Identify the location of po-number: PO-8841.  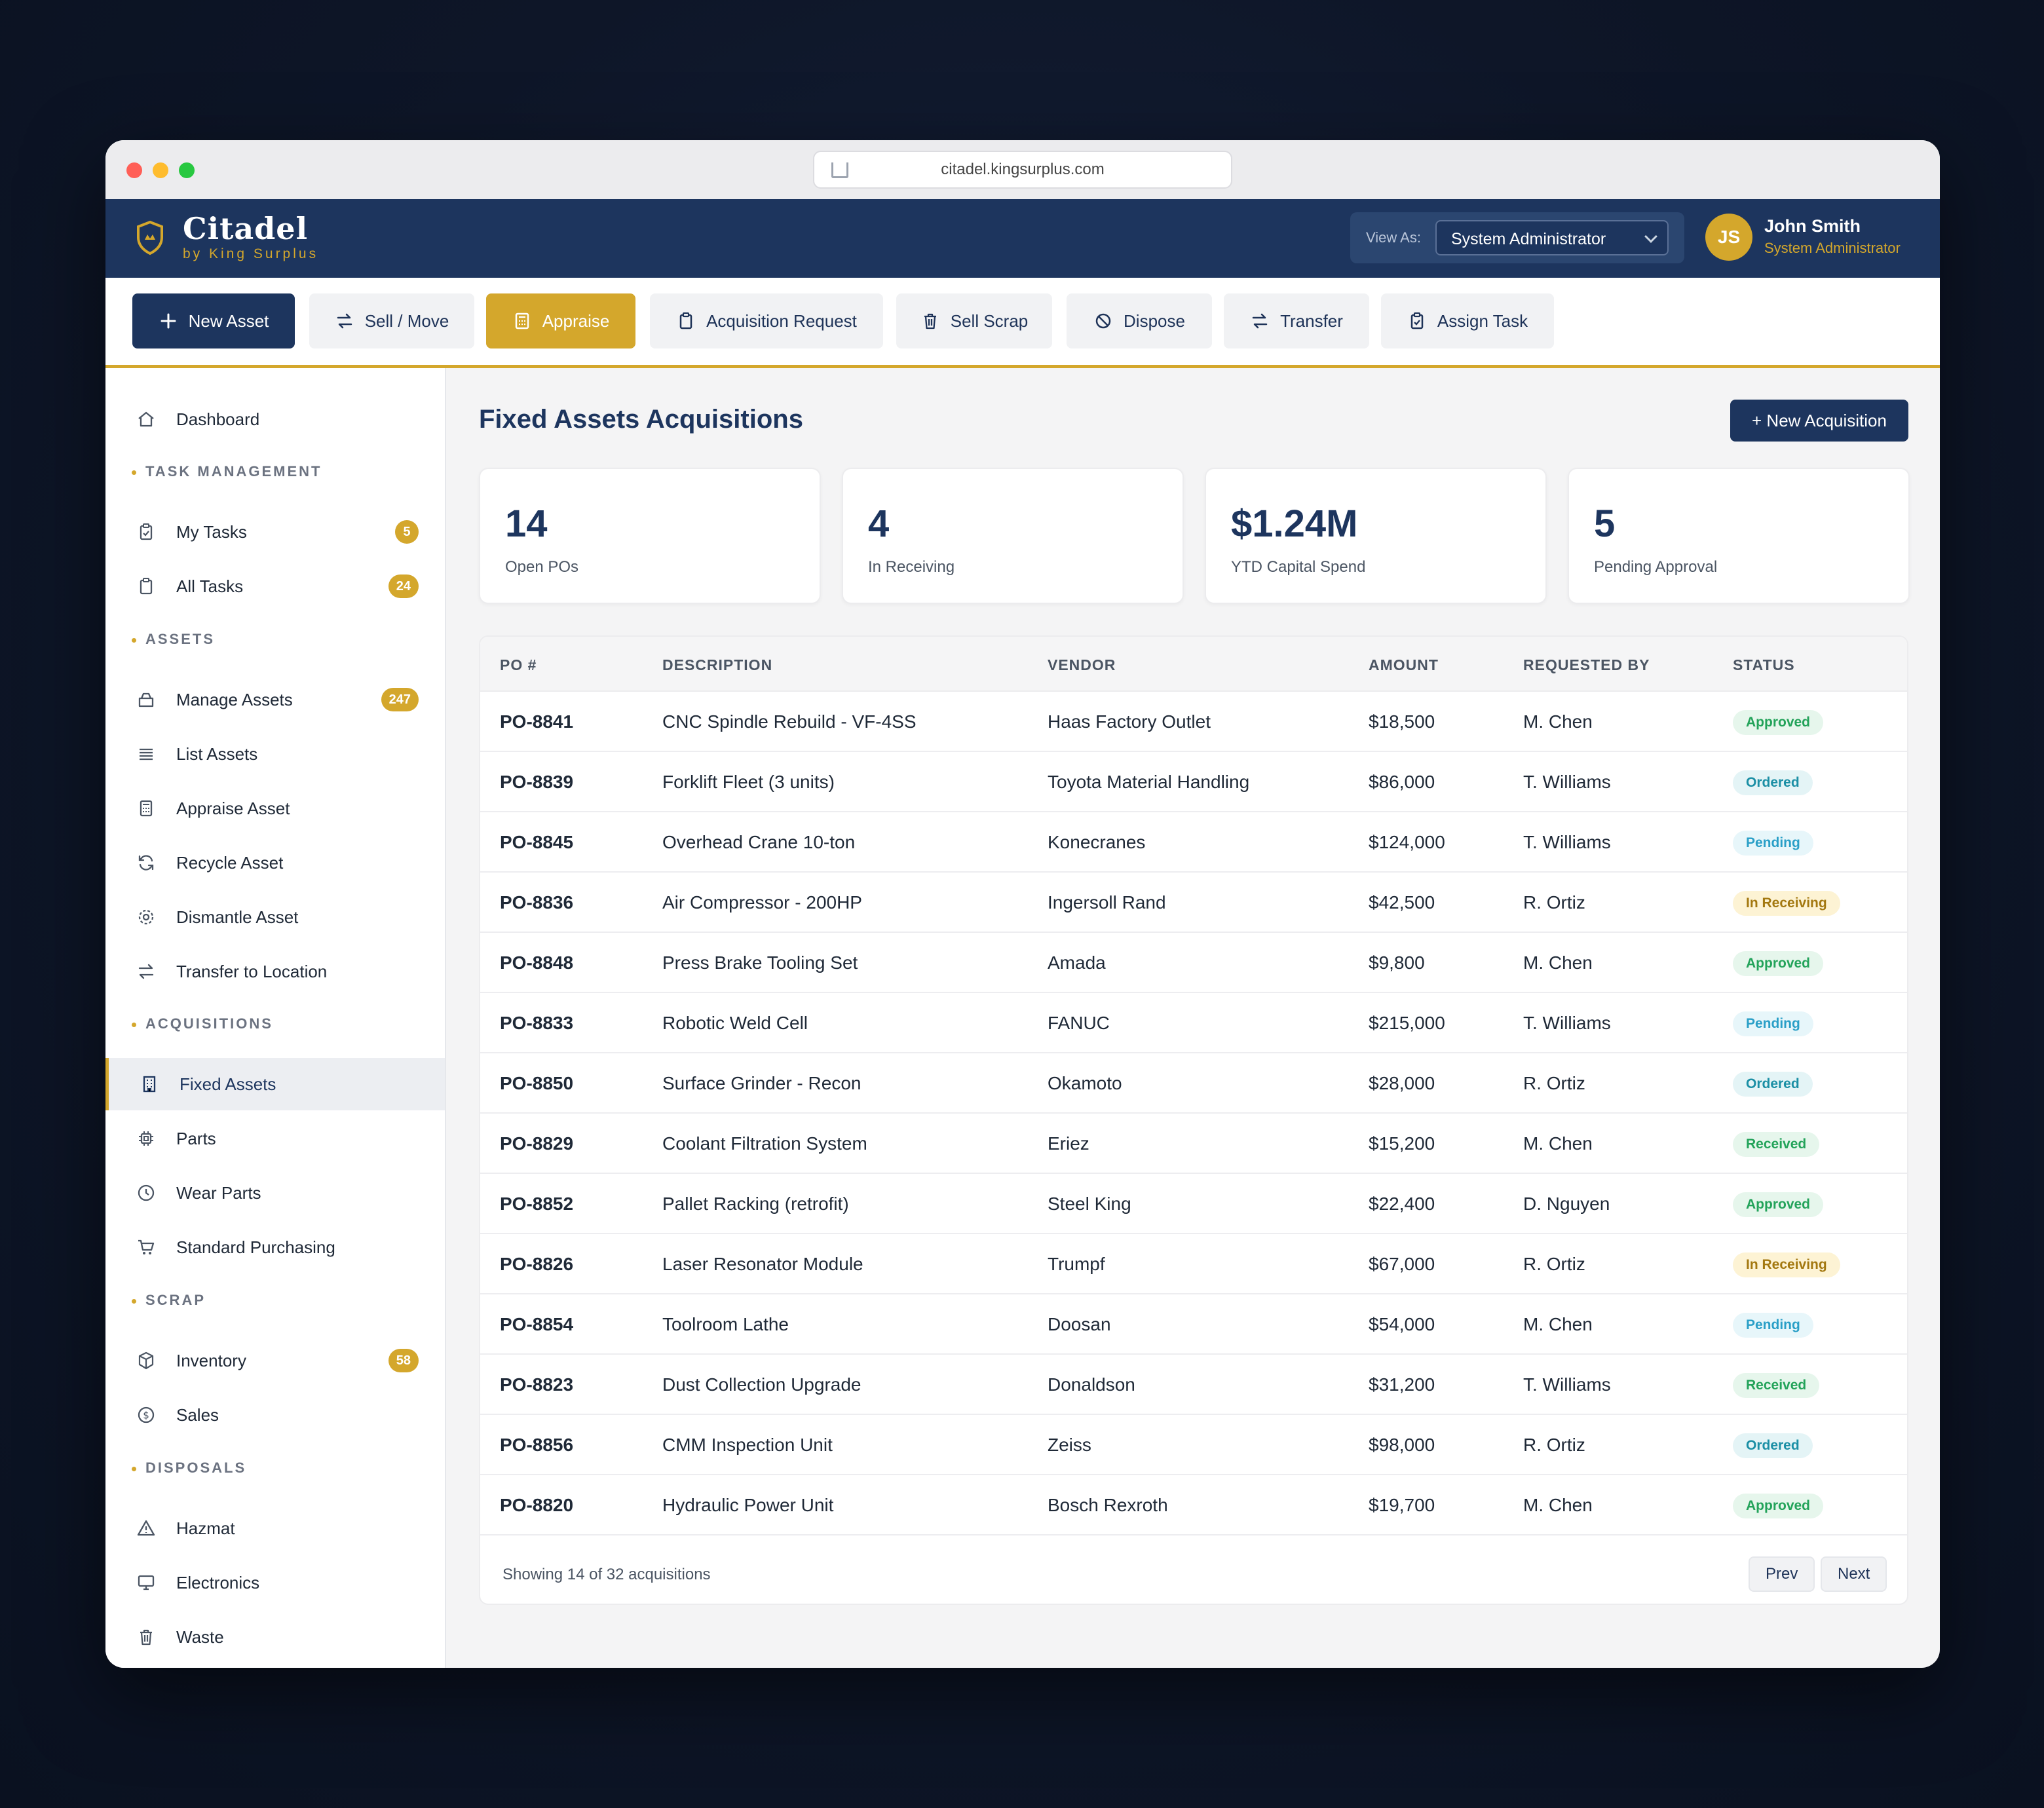
(536, 721).